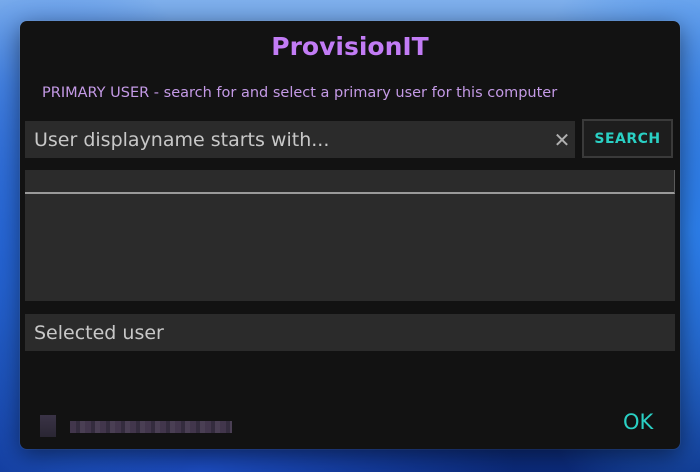  What do you see at coordinates (350, 182) in the screenshot?
I see `results-list-header` at bounding box center [350, 182].